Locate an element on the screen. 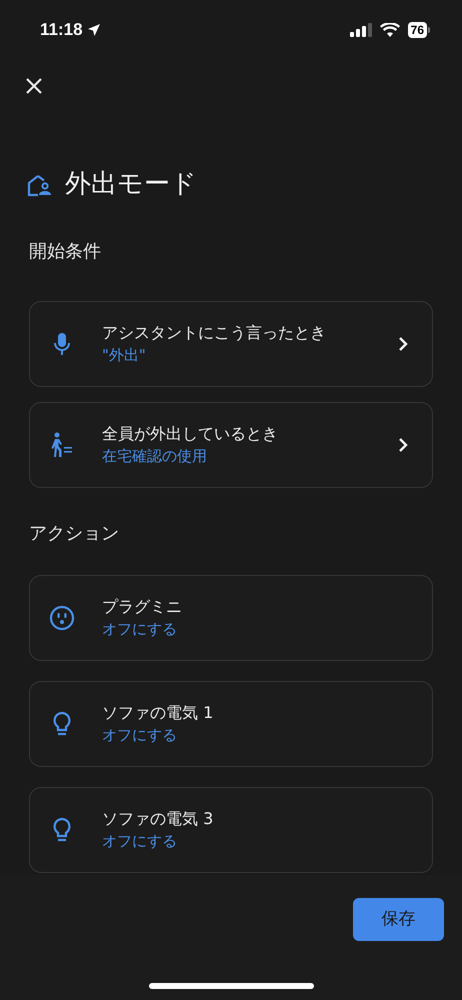  card-title: 全員が外出しているとき is located at coordinates (190, 434).